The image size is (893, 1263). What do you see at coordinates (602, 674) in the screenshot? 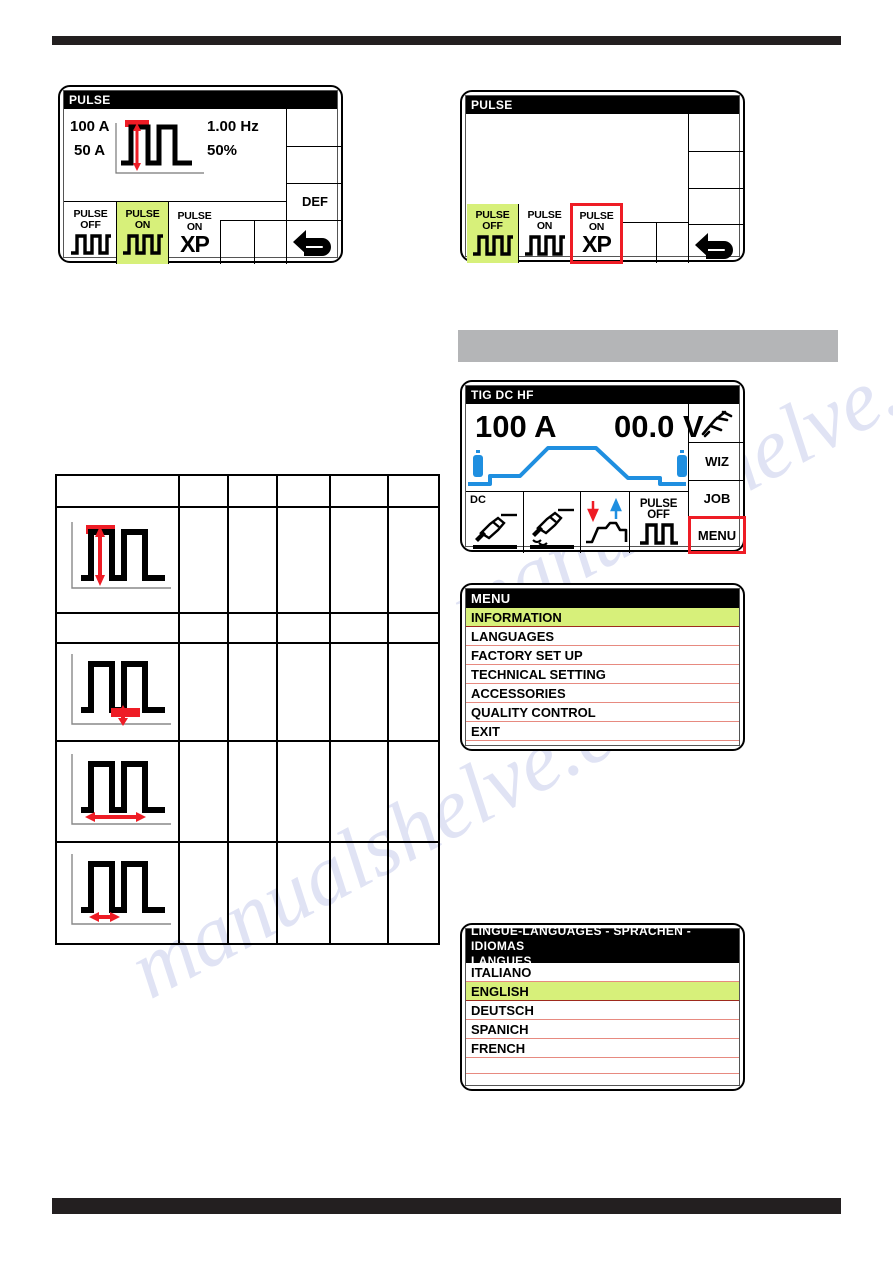
I see `menu-item-technical-setting: TECHNICAL SETTING` at bounding box center [602, 674].